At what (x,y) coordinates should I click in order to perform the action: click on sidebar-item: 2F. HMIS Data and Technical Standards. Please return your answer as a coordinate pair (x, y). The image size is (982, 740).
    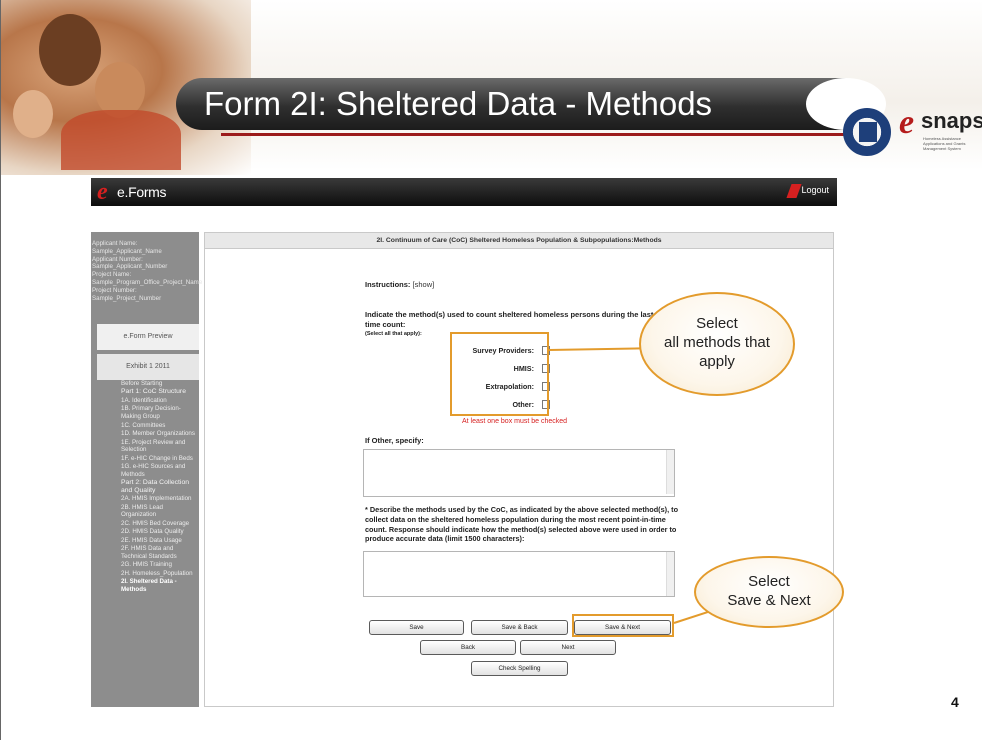
    Looking at the image, I should click on (160, 552).